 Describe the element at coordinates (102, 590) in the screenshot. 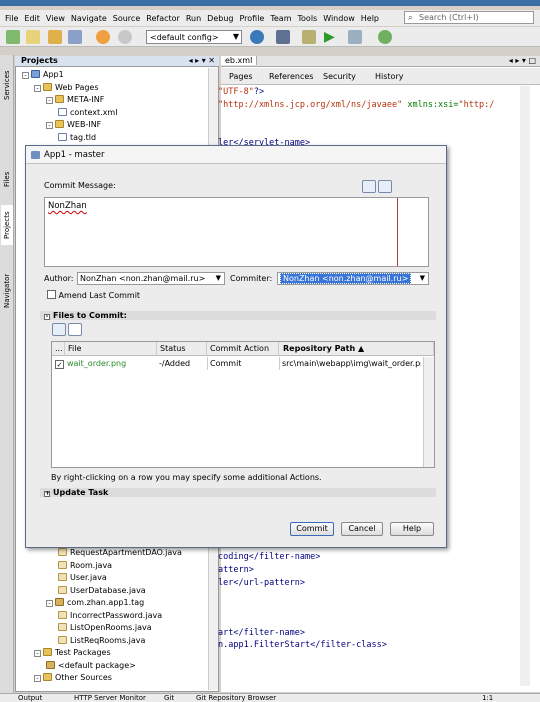

I see `tree-item: UserDatabase.java` at that location.